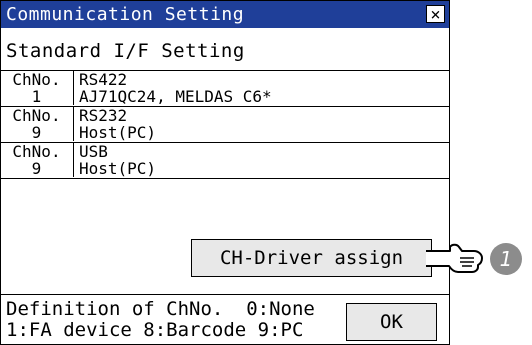 The width and height of the screenshot is (532, 345). What do you see at coordinates (125, 14) in the screenshot?
I see `window-title: Communication Setting` at bounding box center [125, 14].